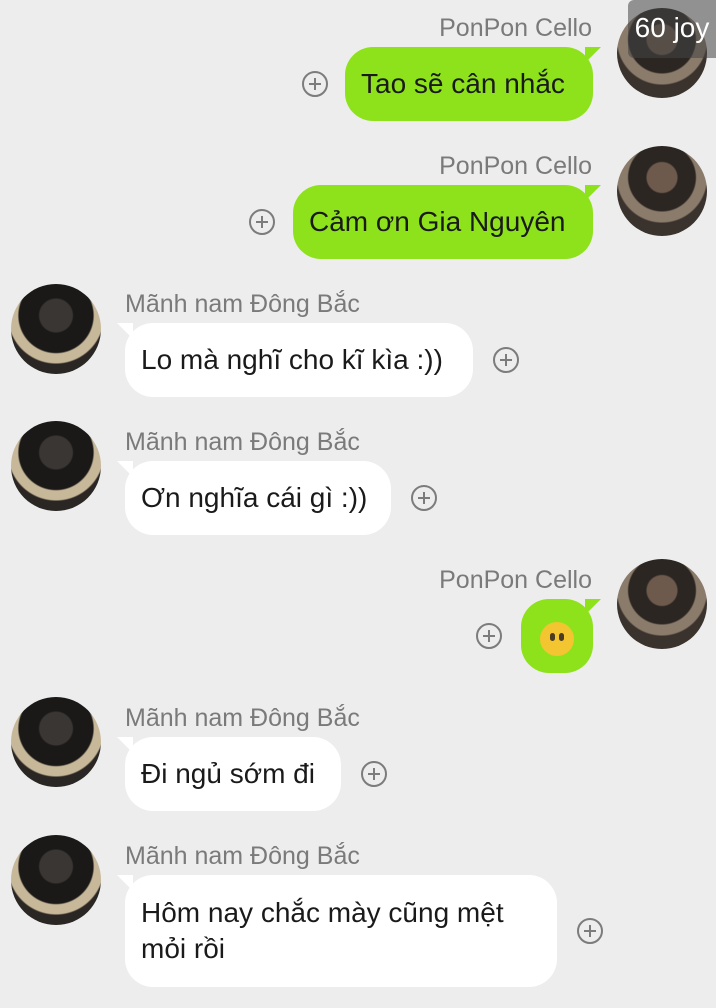 The height and width of the screenshot is (1008, 716). What do you see at coordinates (322, 912) in the screenshot?
I see `message-text-line: Hôm nay chắc mày cũng mệt` at bounding box center [322, 912].